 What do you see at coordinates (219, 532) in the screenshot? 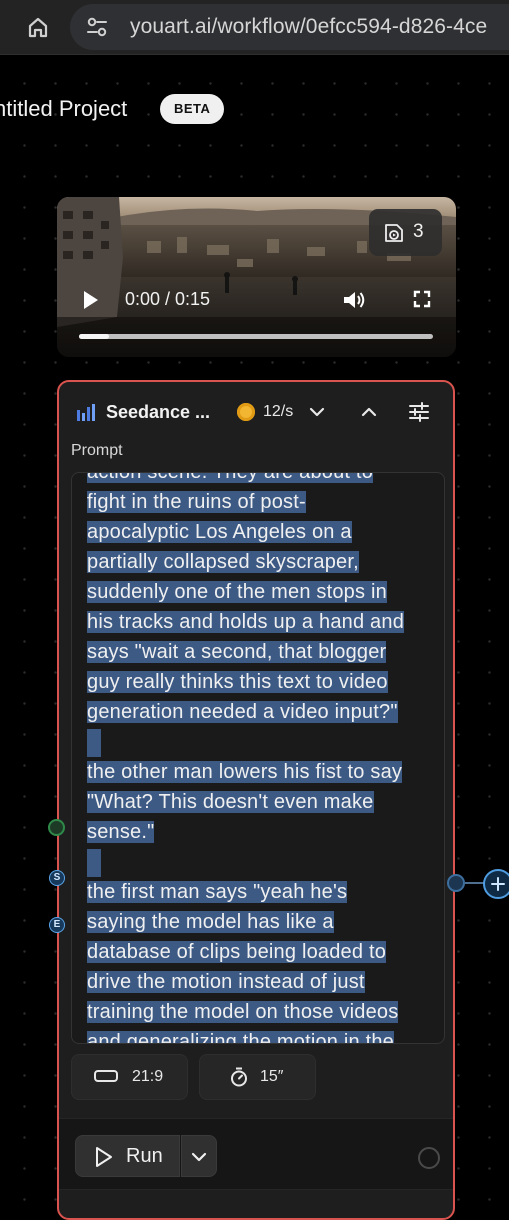
I see `prompt-line: apocalyptic Los Angeles on a` at bounding box center [219, 532].